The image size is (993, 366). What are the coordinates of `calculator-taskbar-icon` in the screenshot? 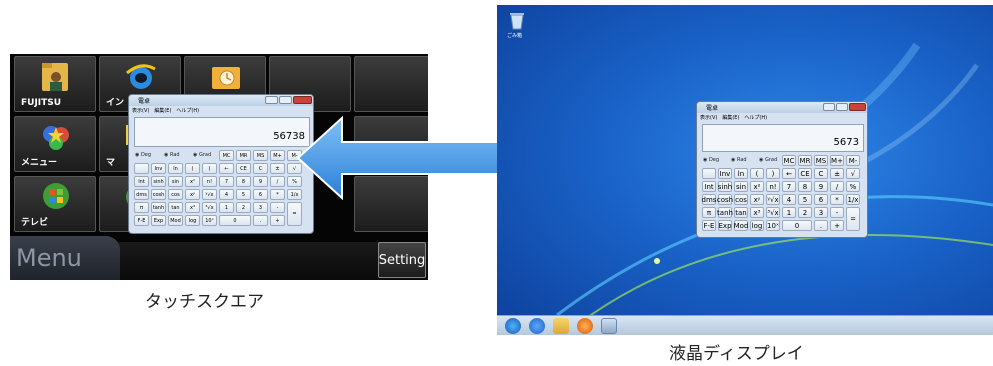 It's located at (609, 326).